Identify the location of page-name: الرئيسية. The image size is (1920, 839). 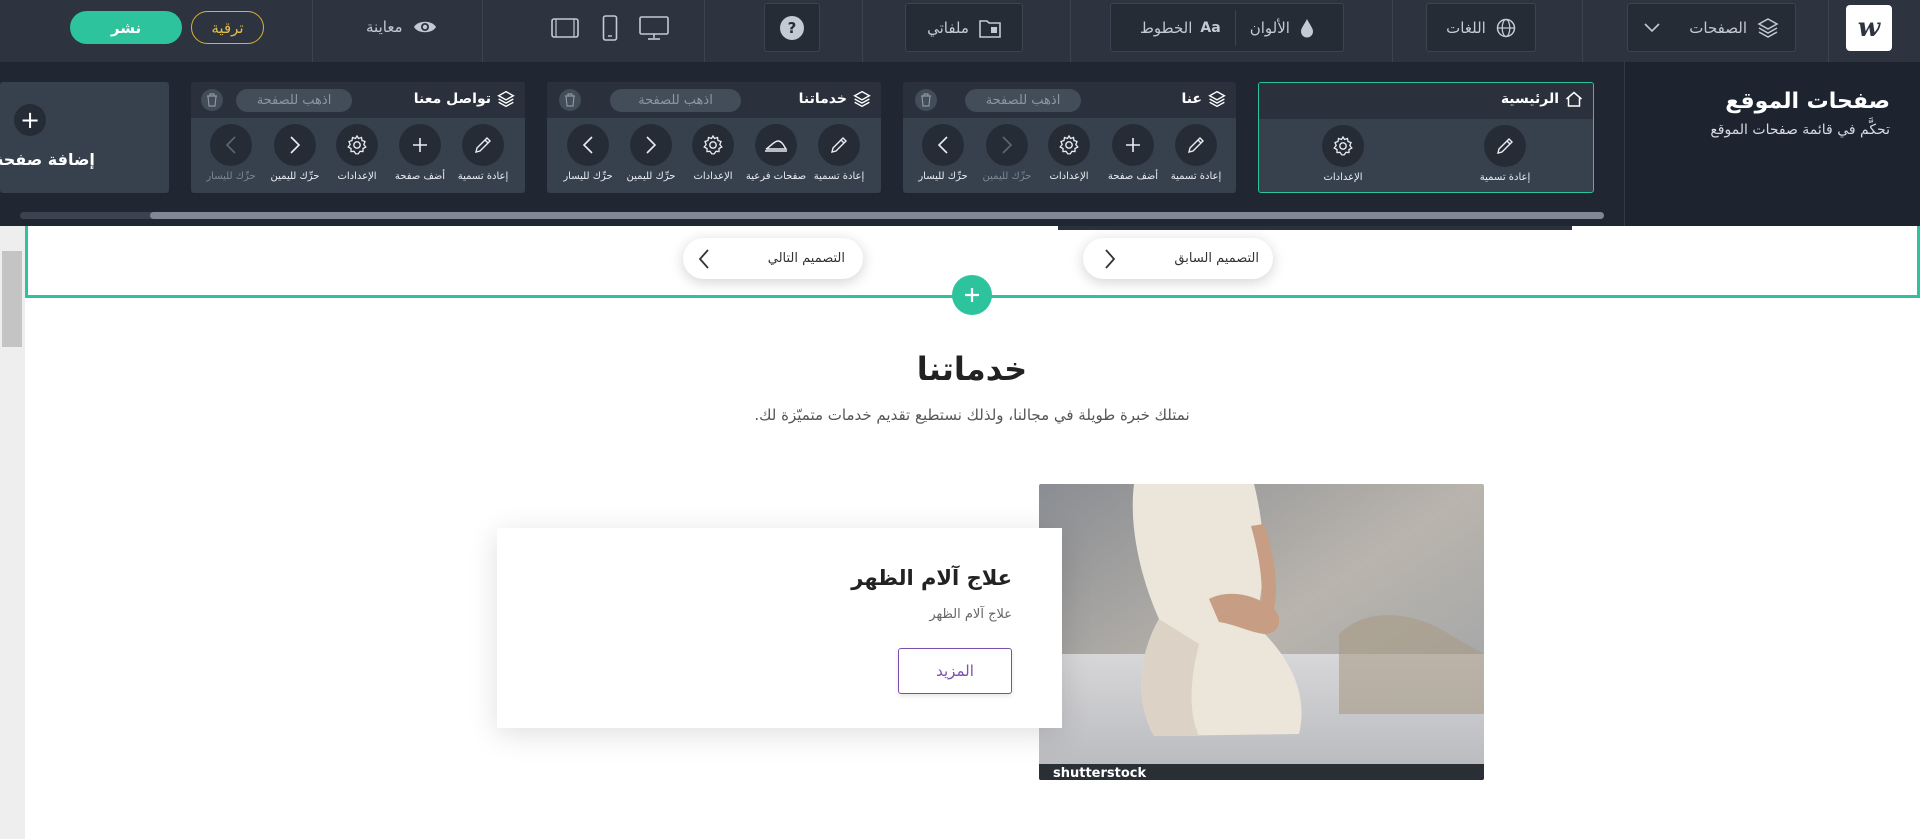
(1529, 99).